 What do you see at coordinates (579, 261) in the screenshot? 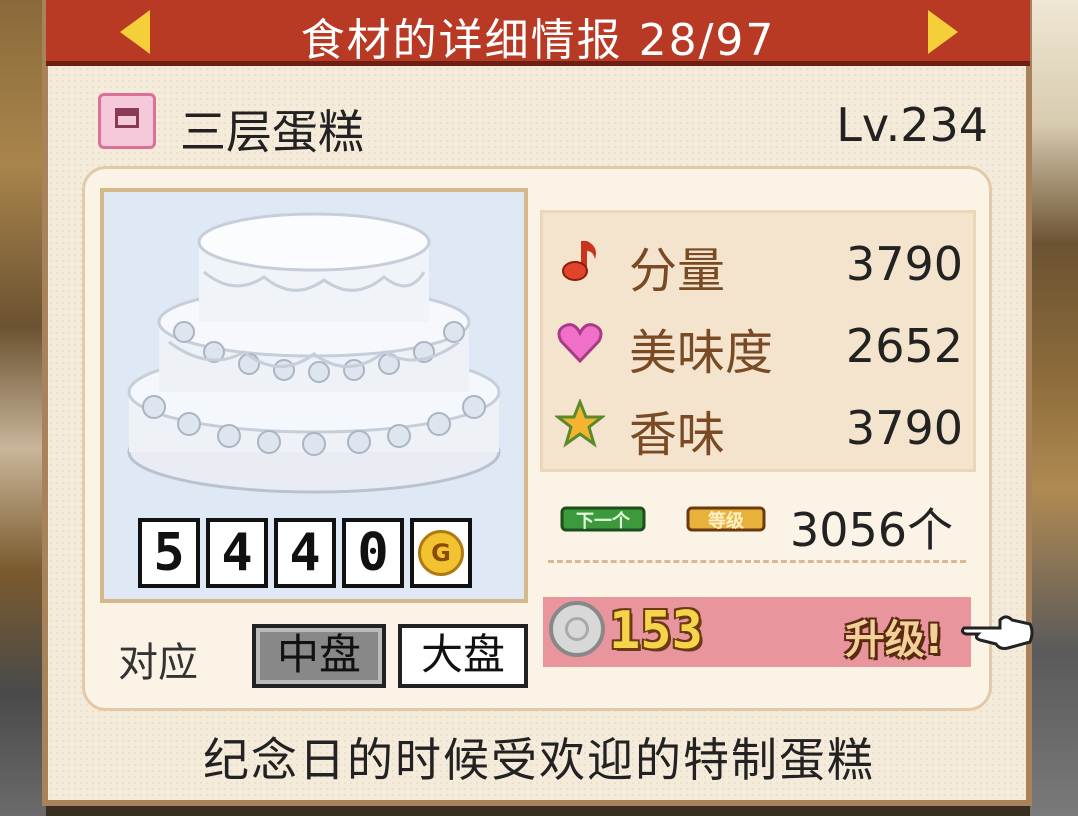
I see `music-note-icon` at bounding box center [579, 261].